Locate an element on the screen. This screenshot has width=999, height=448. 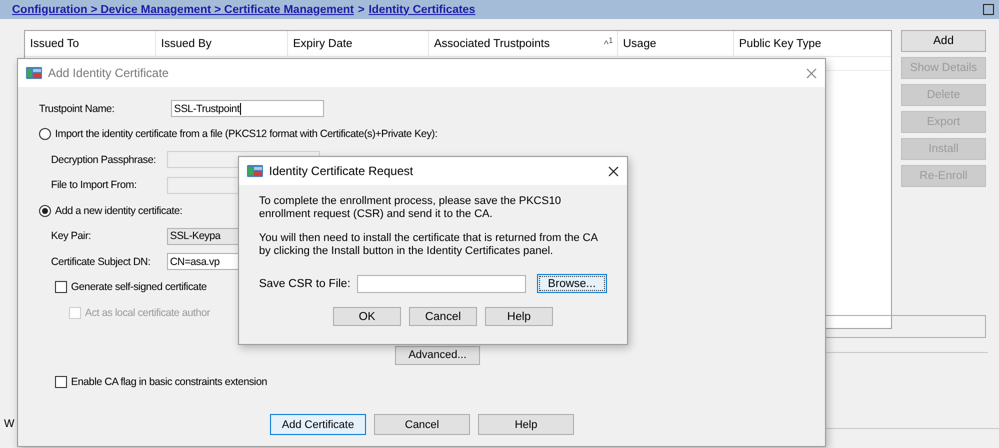
field-label: Certificate Subject DN: is located at coordinates (101, 262).